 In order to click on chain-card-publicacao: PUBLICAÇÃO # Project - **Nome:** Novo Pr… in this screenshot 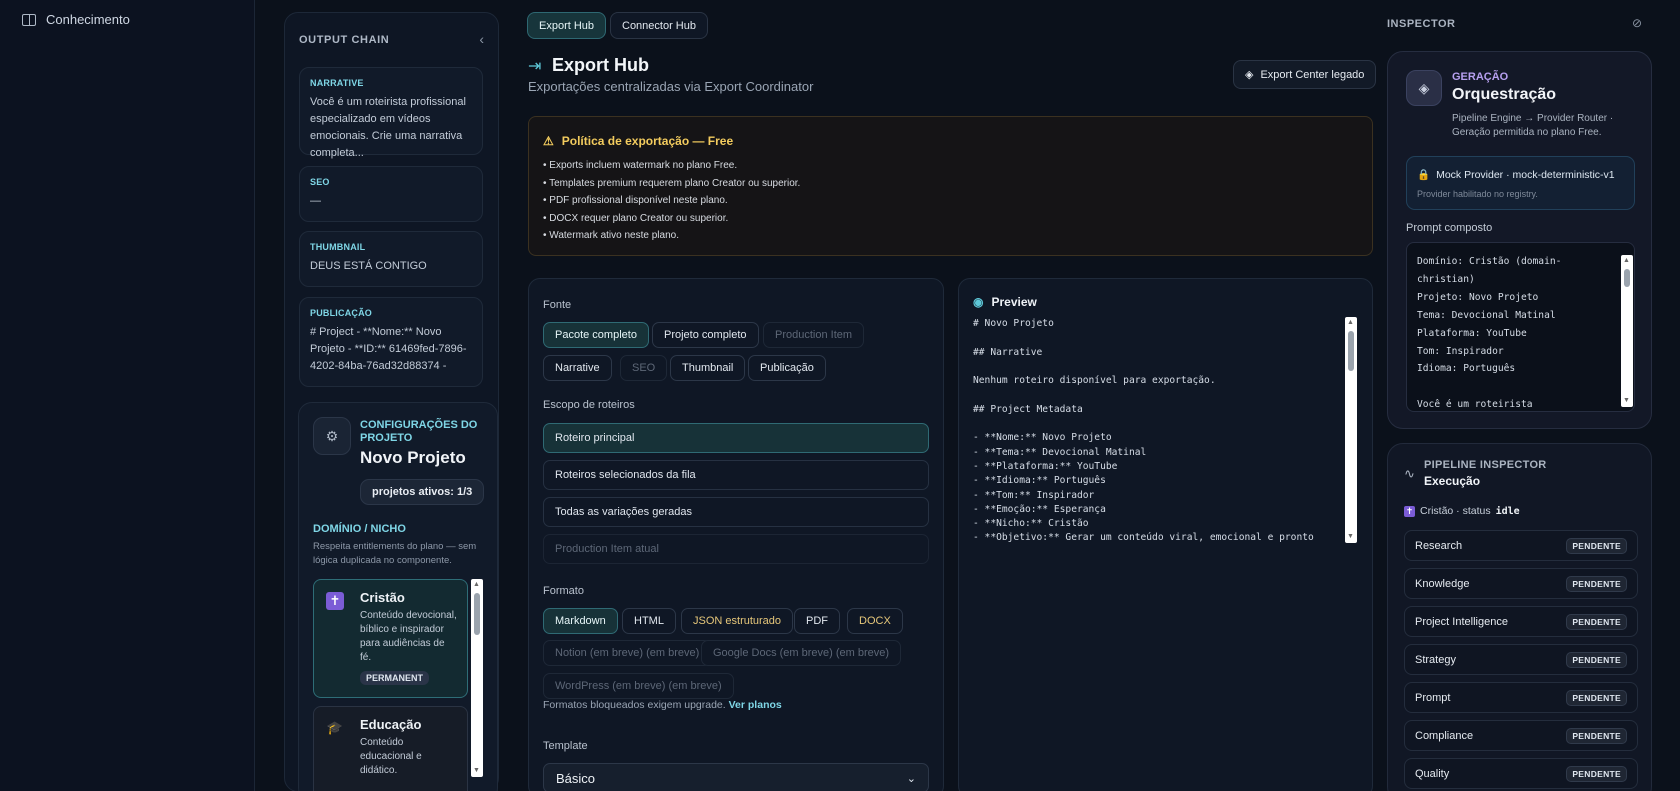, I will do `click(391, 342)`.